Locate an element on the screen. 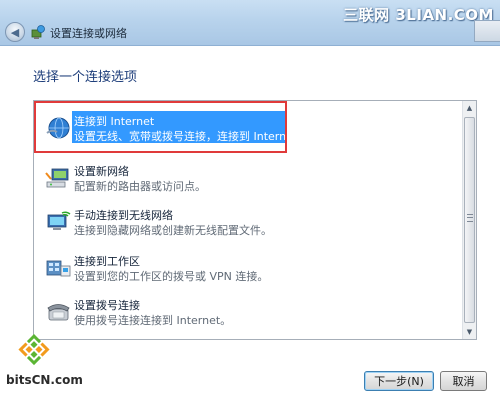  option-label: 手动连接到无线网络 is located at coordinates (123, 215).